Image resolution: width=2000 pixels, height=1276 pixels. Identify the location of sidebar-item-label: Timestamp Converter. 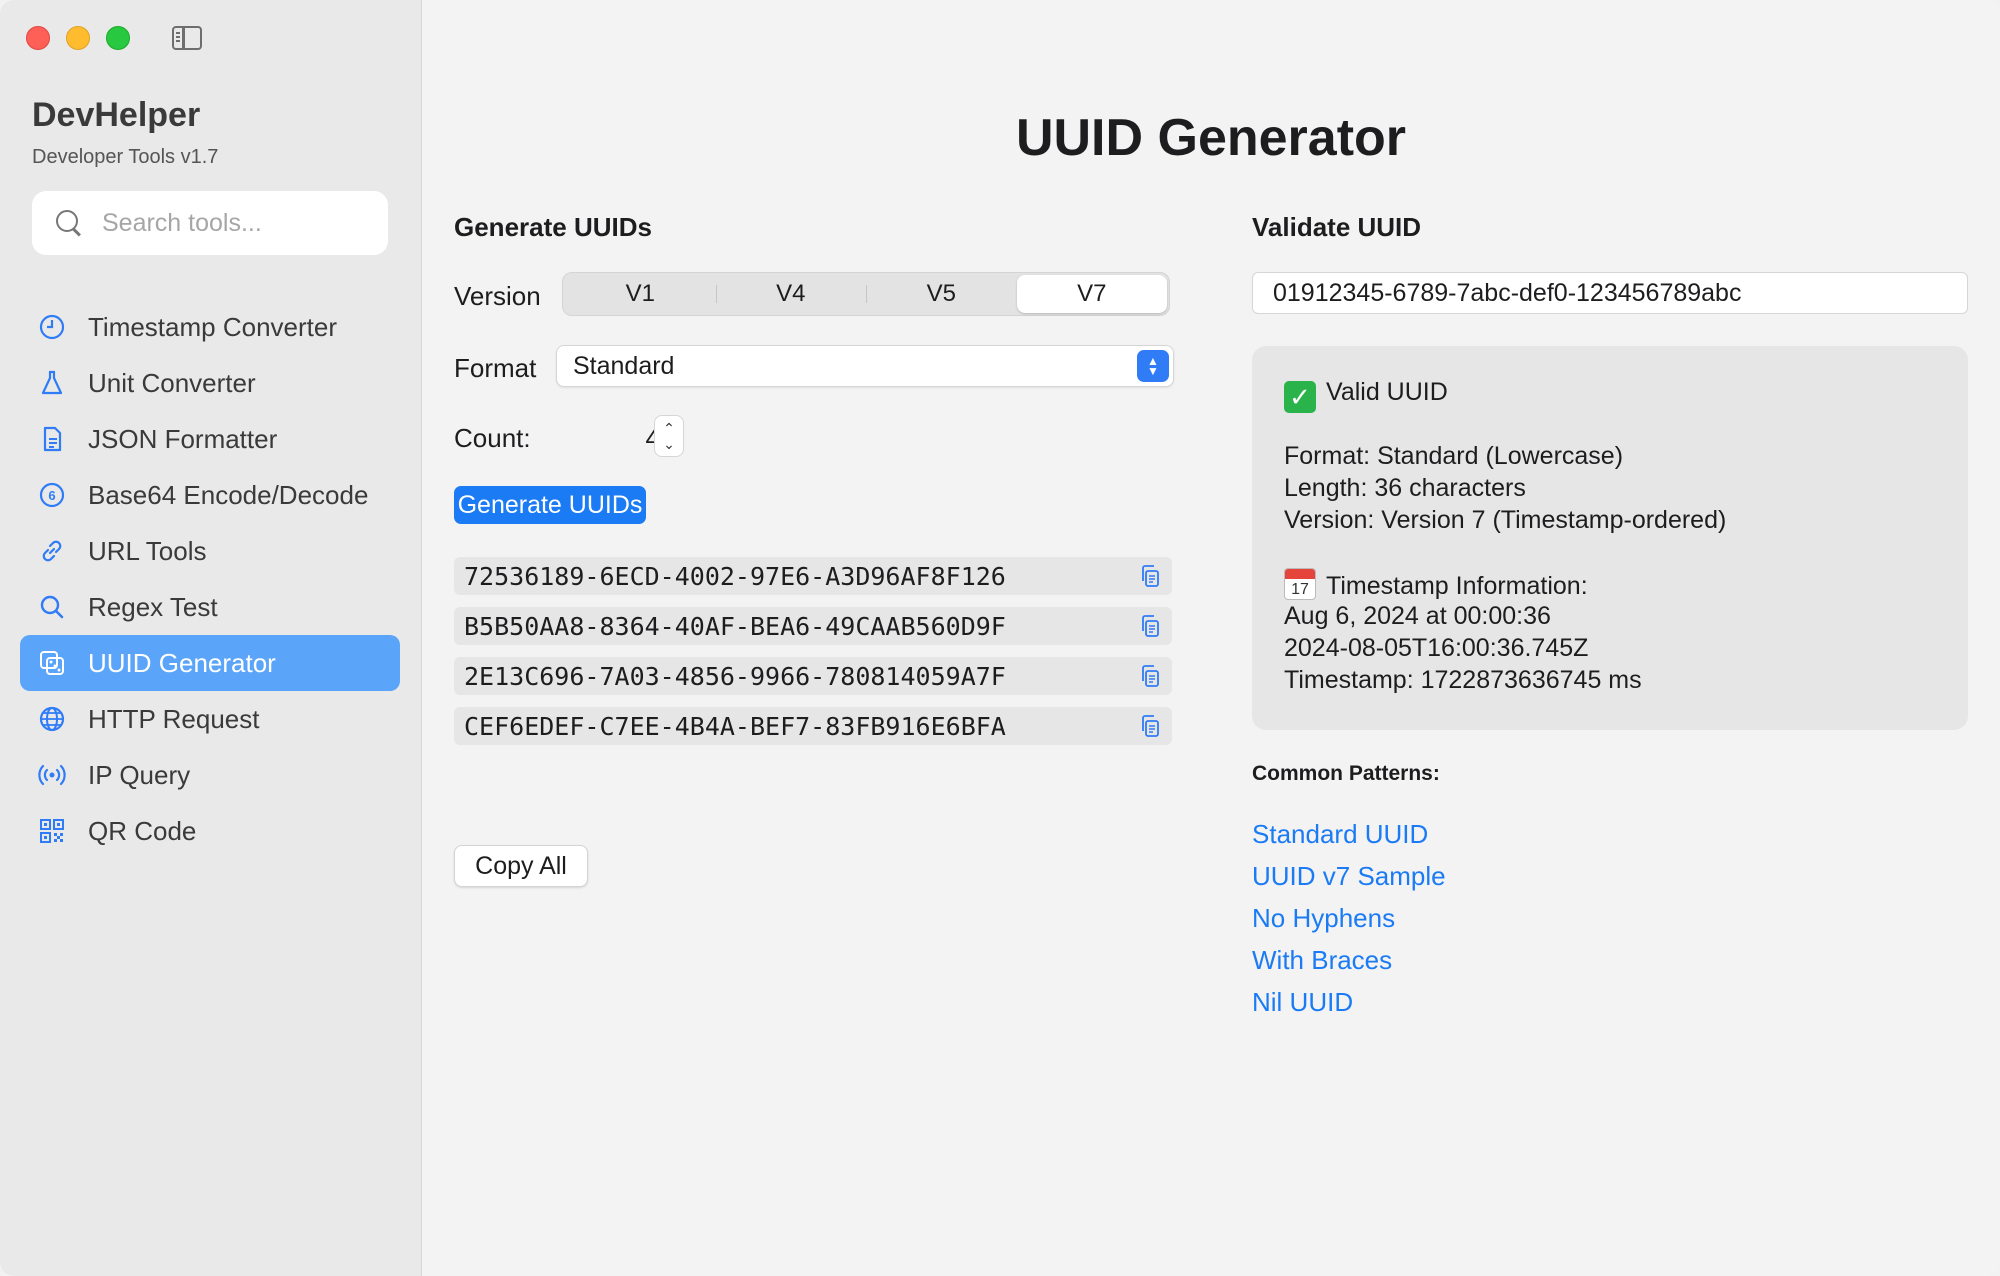
(212, 326).